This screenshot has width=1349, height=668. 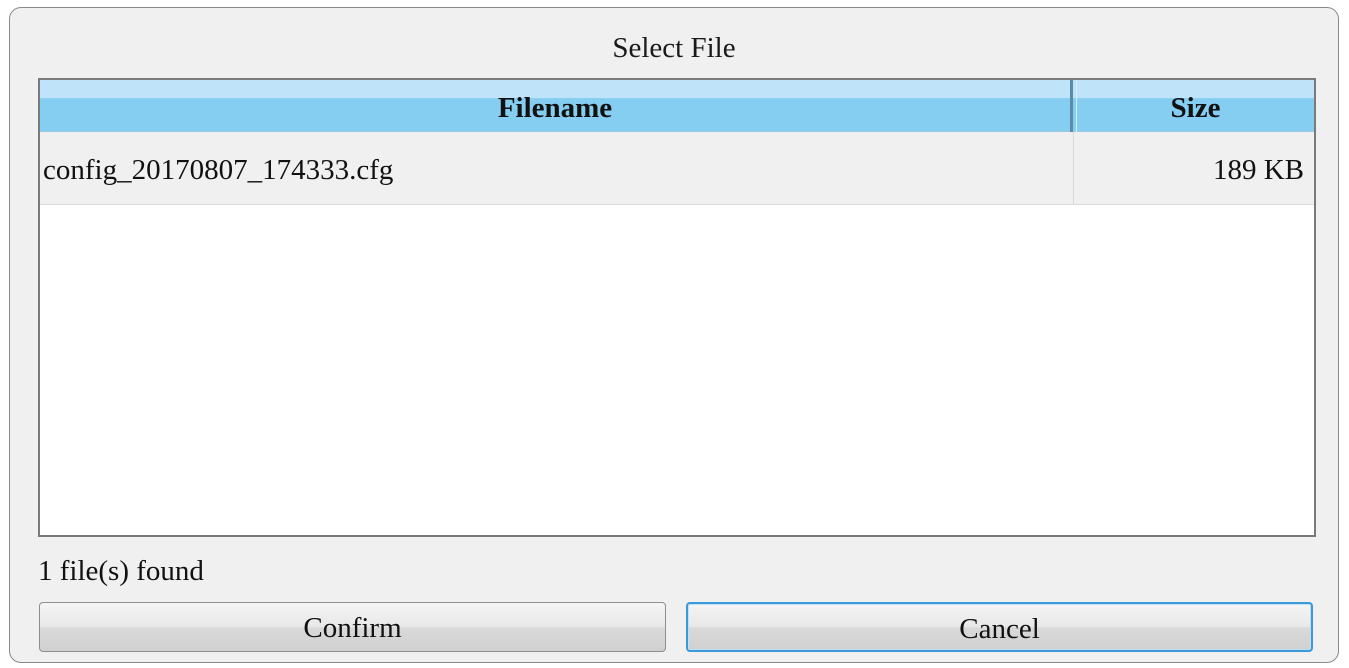 What do you see at coordinates (999, 627) in the screenshot?
I see `cancel-button: Cancel` at bounding box center [999, 627].